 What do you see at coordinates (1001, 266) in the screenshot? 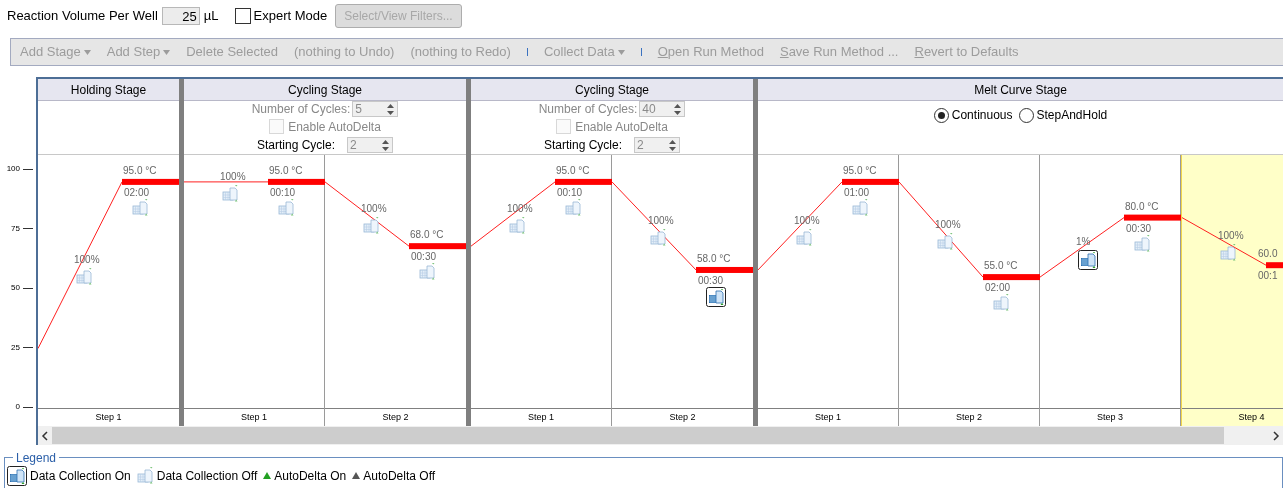
I see `hold-temperature: 55.0 °C` at bounding box center [1001, 266].